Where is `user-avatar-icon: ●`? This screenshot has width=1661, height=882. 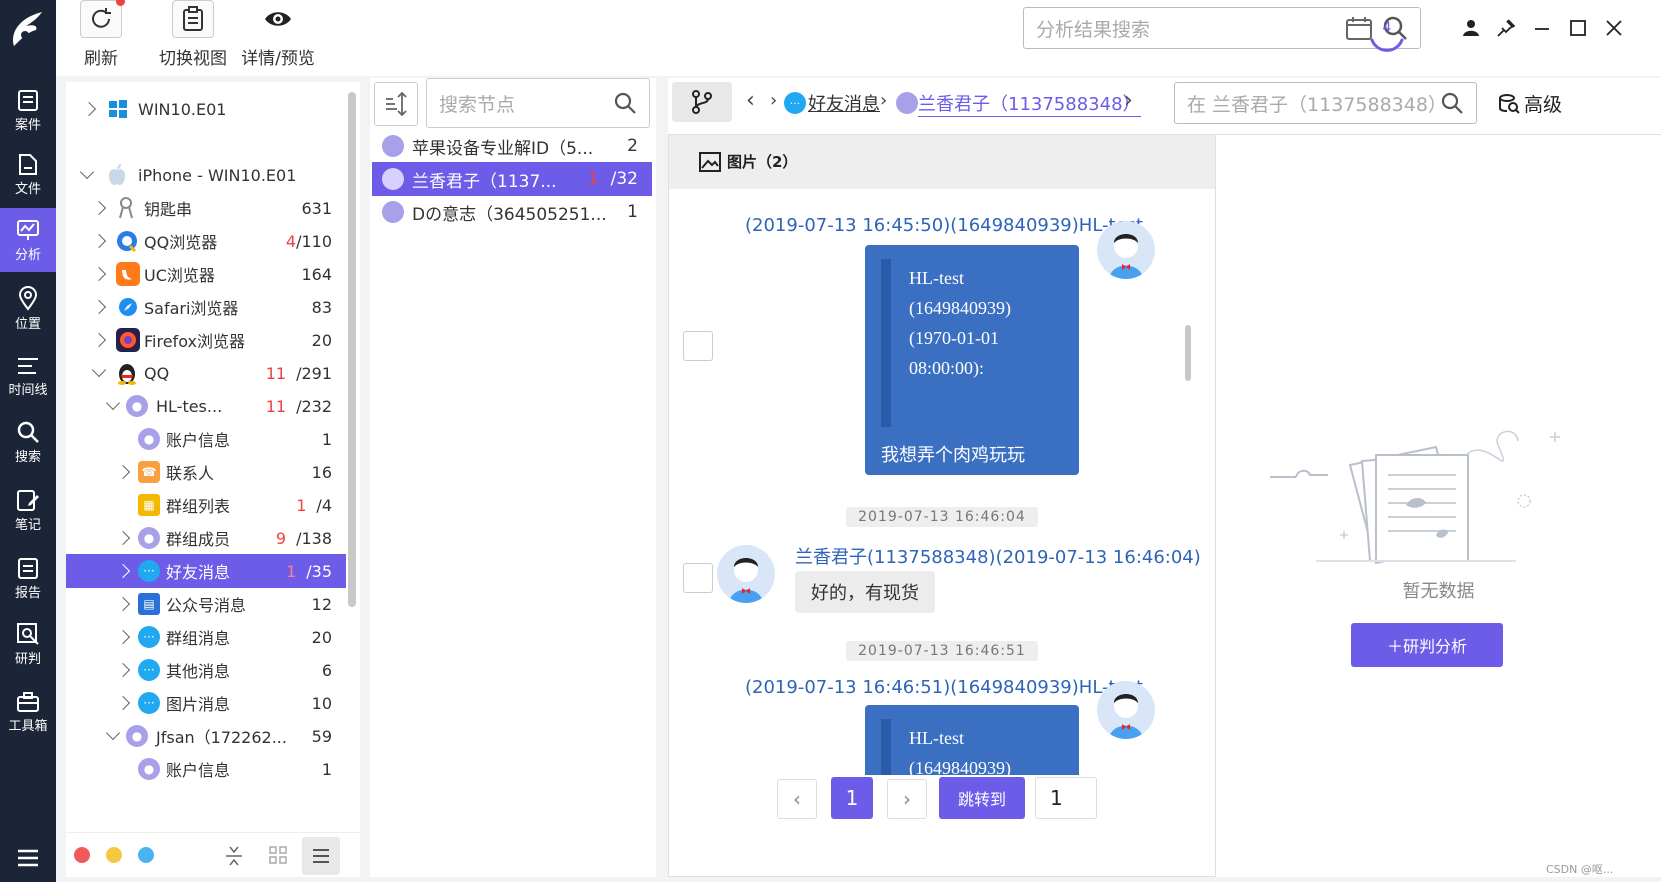 user-avatar-icon: ● is located at coordinates (149, 769).